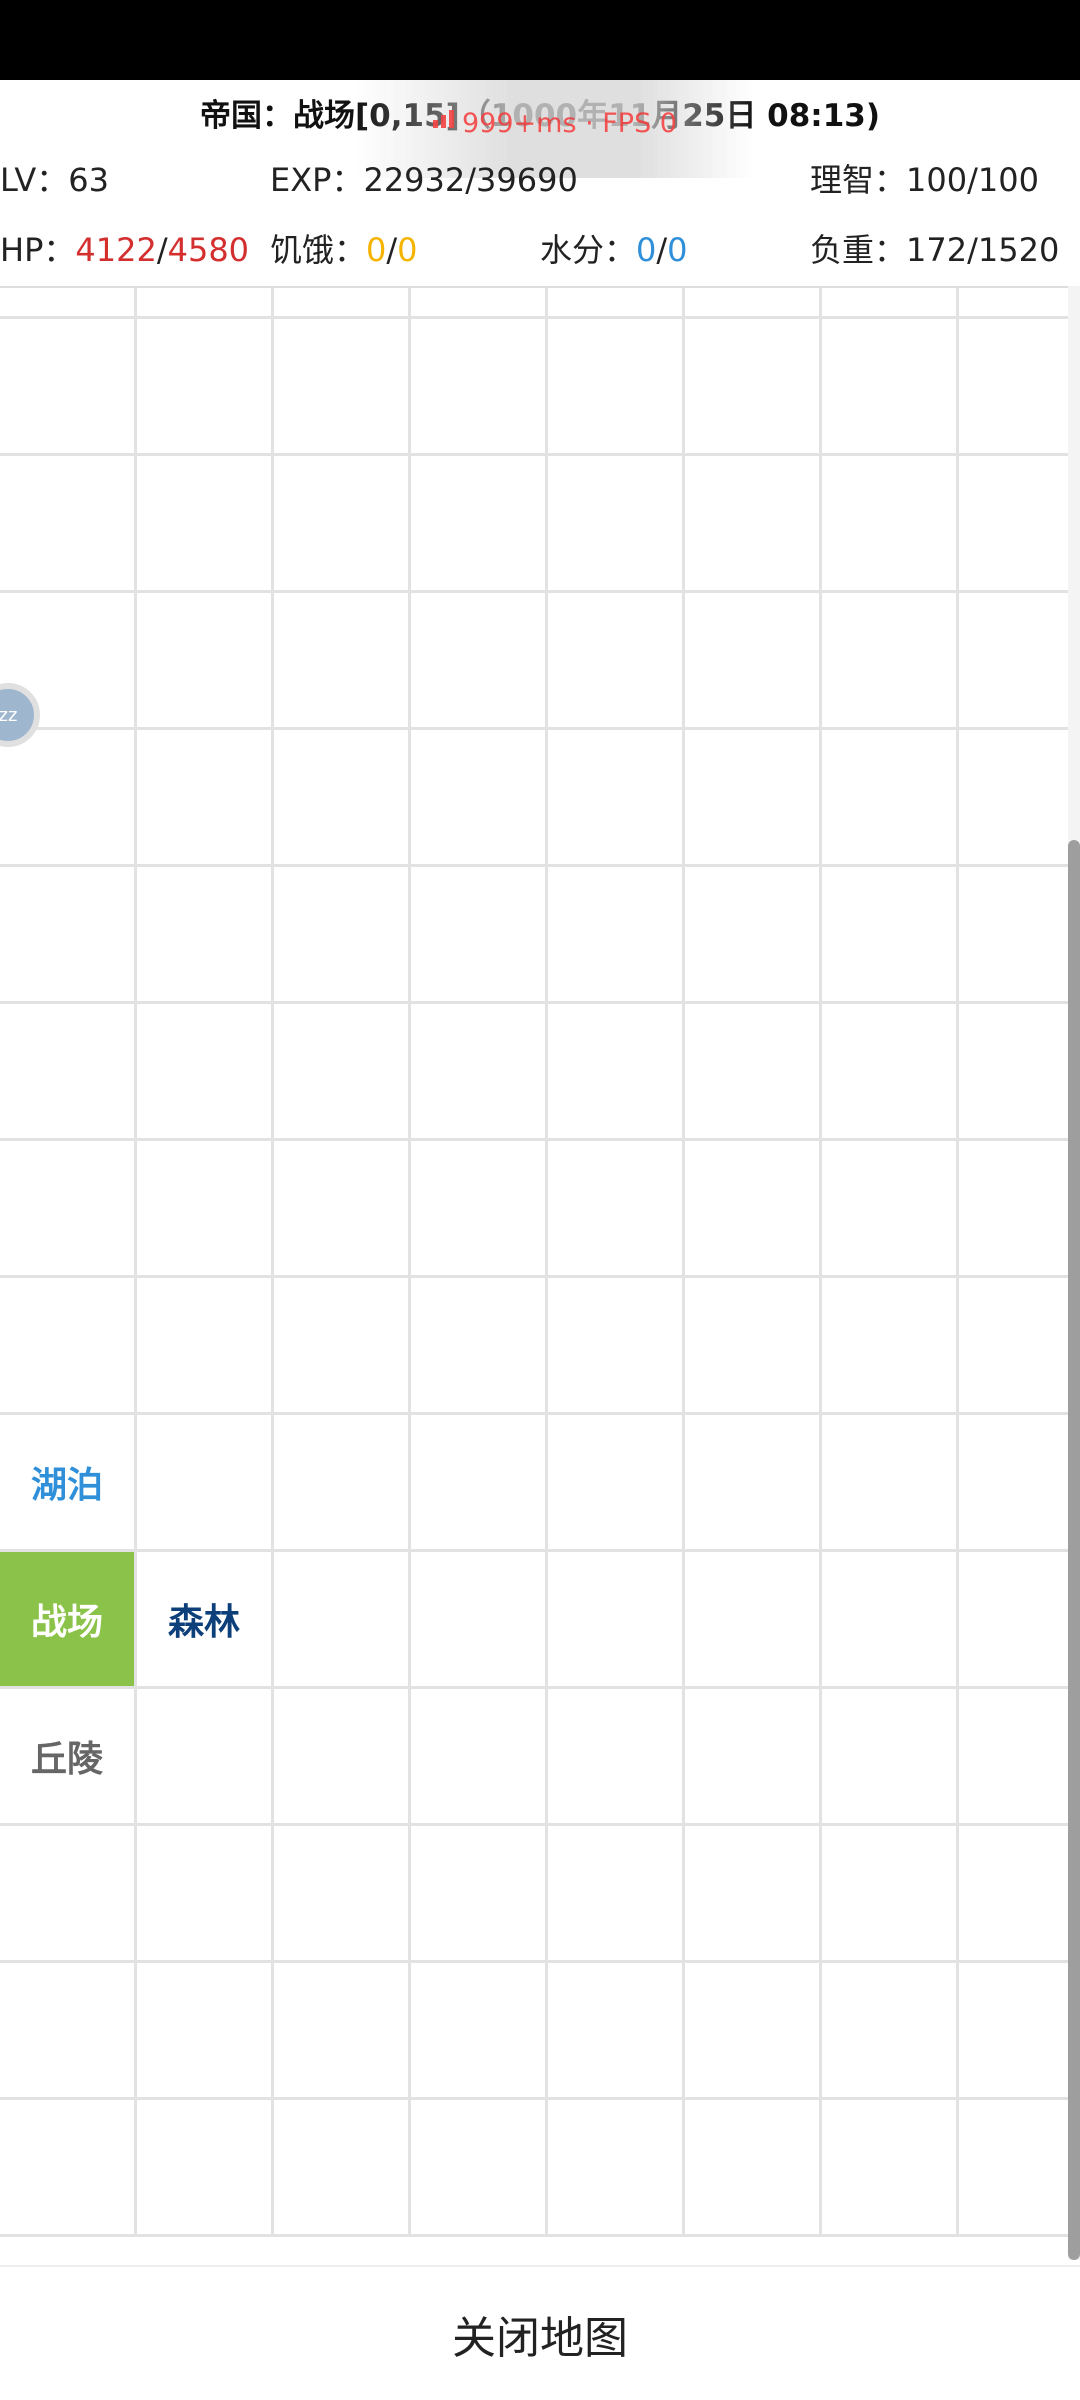 The width and height of the screenshot is (1080, 2400). What do you see at coordinates (68, 1757) in the screenshot?
I see `map-cell-hill: 丘陵` at bounding box center [68, 1757].